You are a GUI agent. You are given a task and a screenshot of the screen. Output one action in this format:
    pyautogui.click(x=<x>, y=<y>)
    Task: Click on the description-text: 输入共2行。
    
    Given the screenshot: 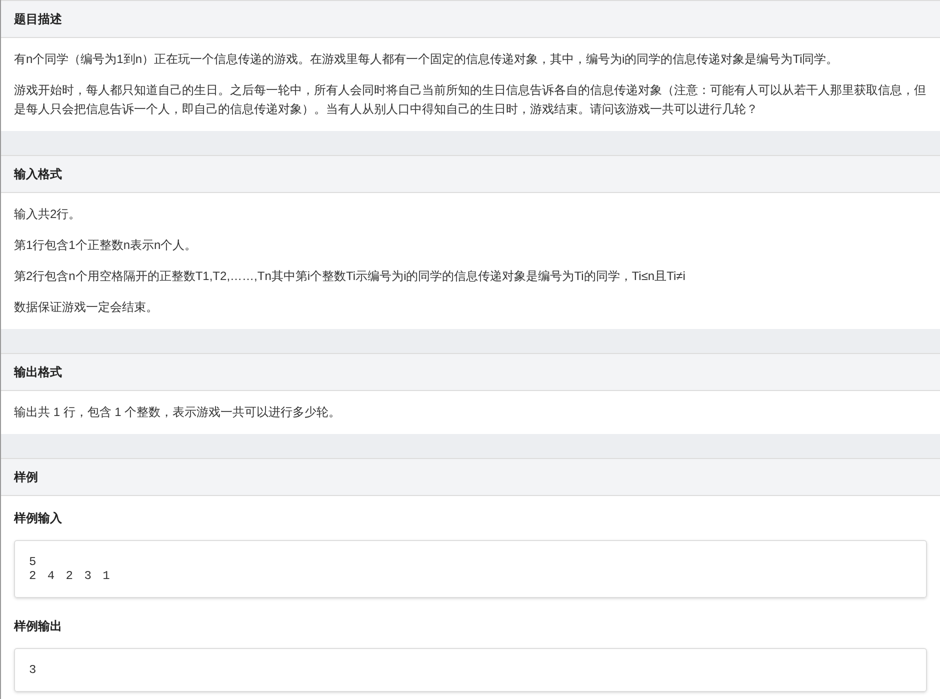 What is the action you would take?
    pyautogui.click(x=48, y=214)
    